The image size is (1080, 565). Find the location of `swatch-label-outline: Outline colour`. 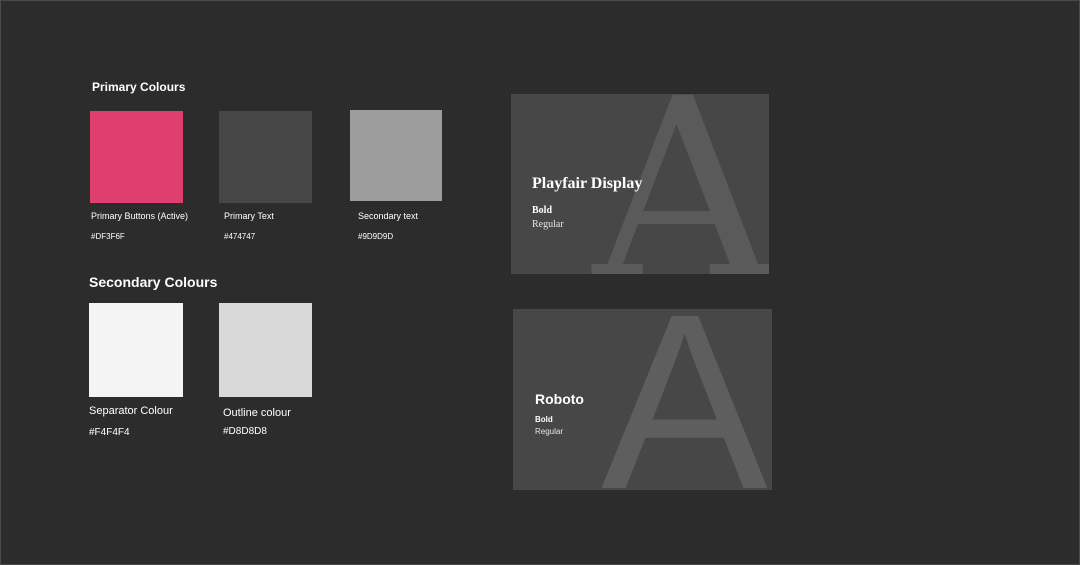

swatch-label-outline: Outline colour is located at coordinates (257, 413).